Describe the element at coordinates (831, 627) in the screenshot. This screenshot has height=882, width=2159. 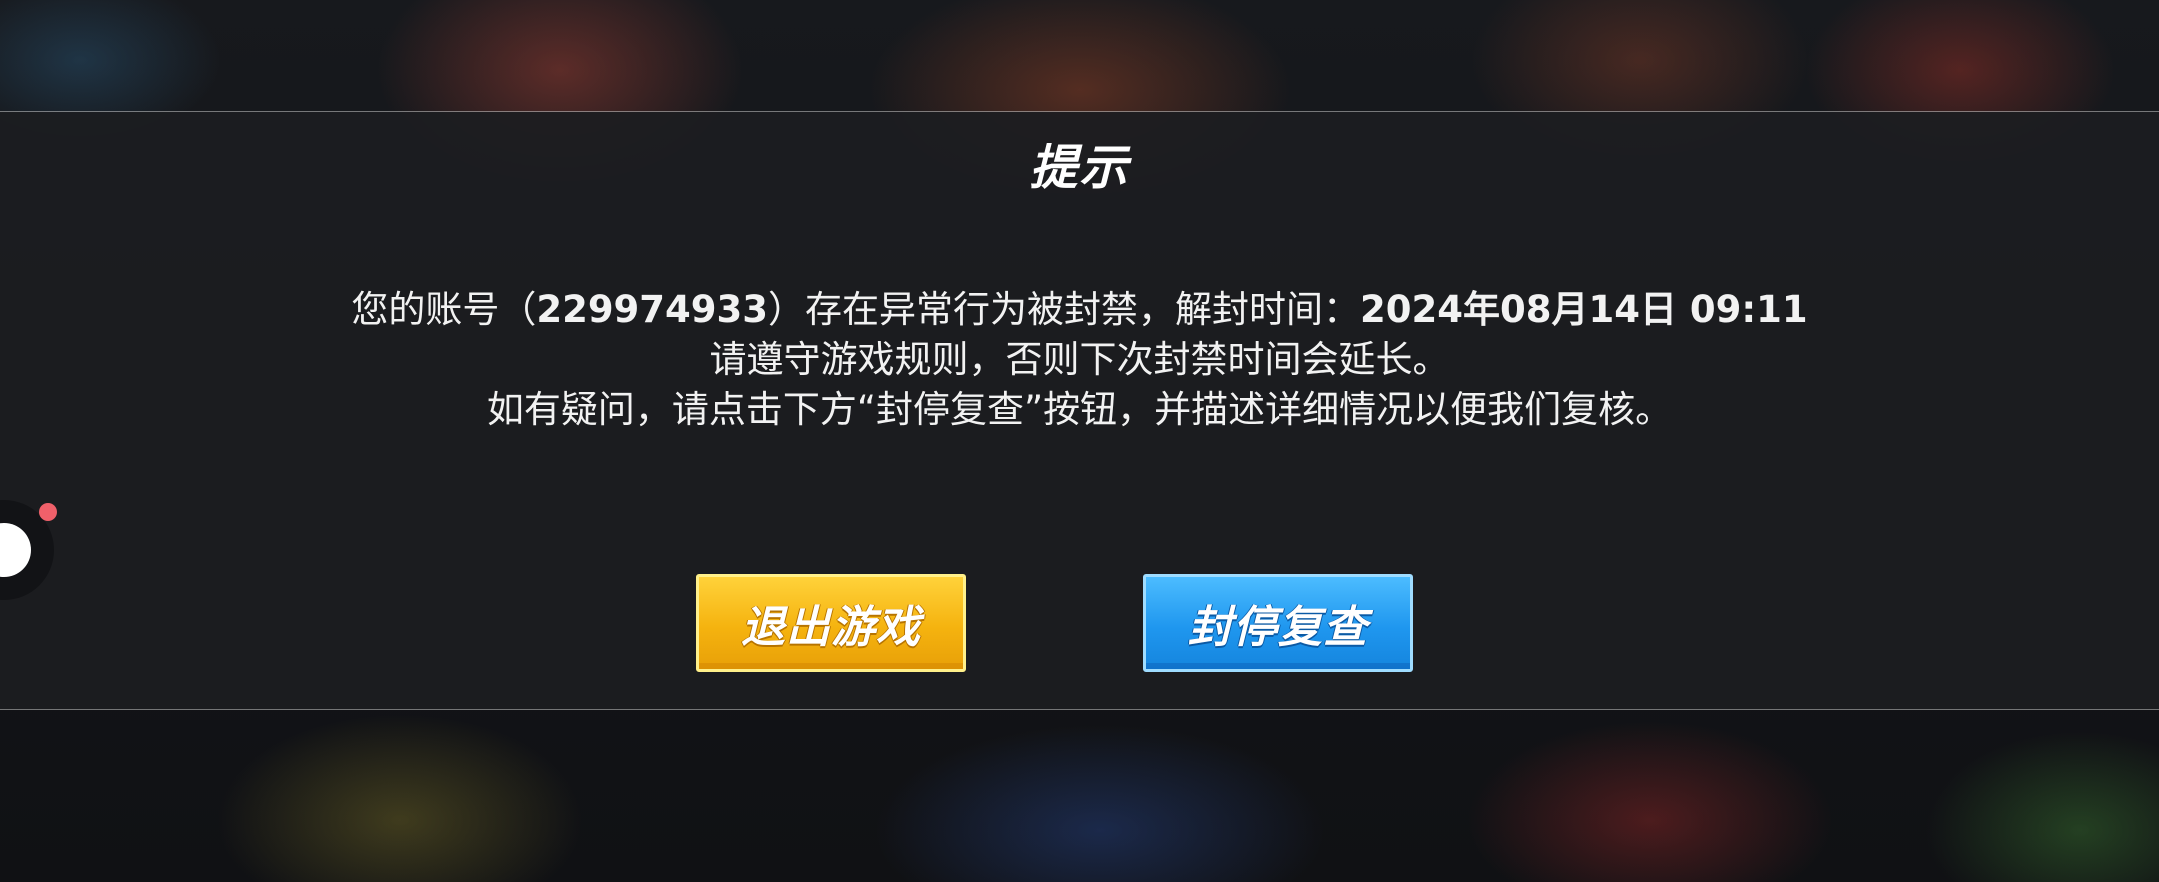
I see `exit-game-label: 退出游戏` at that location.